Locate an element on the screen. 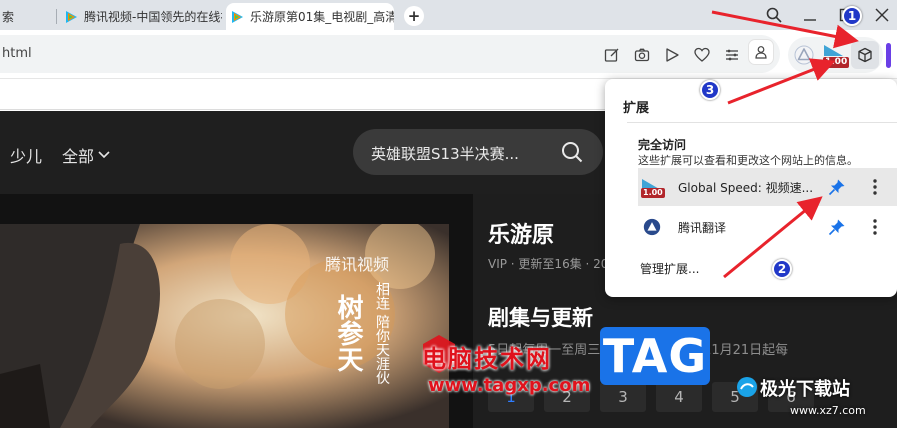 Image resolution: width=897 pixels, height=428 pixels. search-icon is located at coordinates (572, 152).